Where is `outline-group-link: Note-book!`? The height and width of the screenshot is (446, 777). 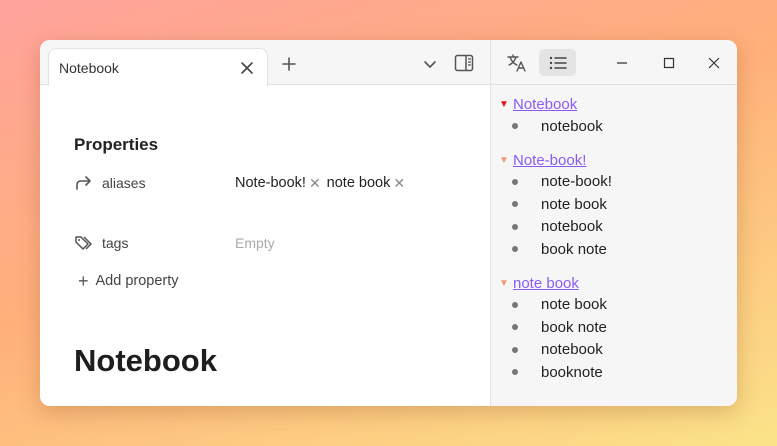
outline-group-link: Note-book! is located at coordinates (549, 160).